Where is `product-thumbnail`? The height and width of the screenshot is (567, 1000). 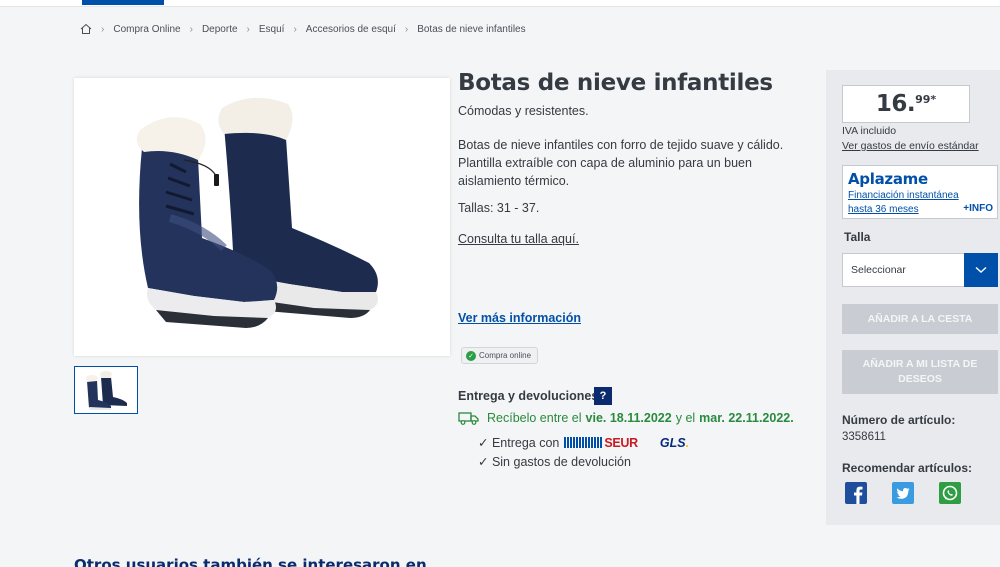
product-thumbnail is located at coordinates (106, 390).